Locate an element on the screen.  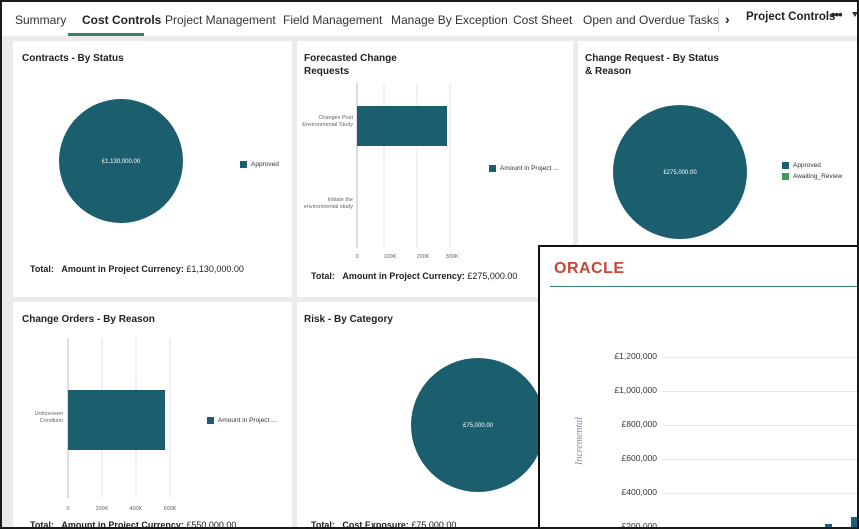
total-value: £275,000.00 is located at coordinates (492, 276).